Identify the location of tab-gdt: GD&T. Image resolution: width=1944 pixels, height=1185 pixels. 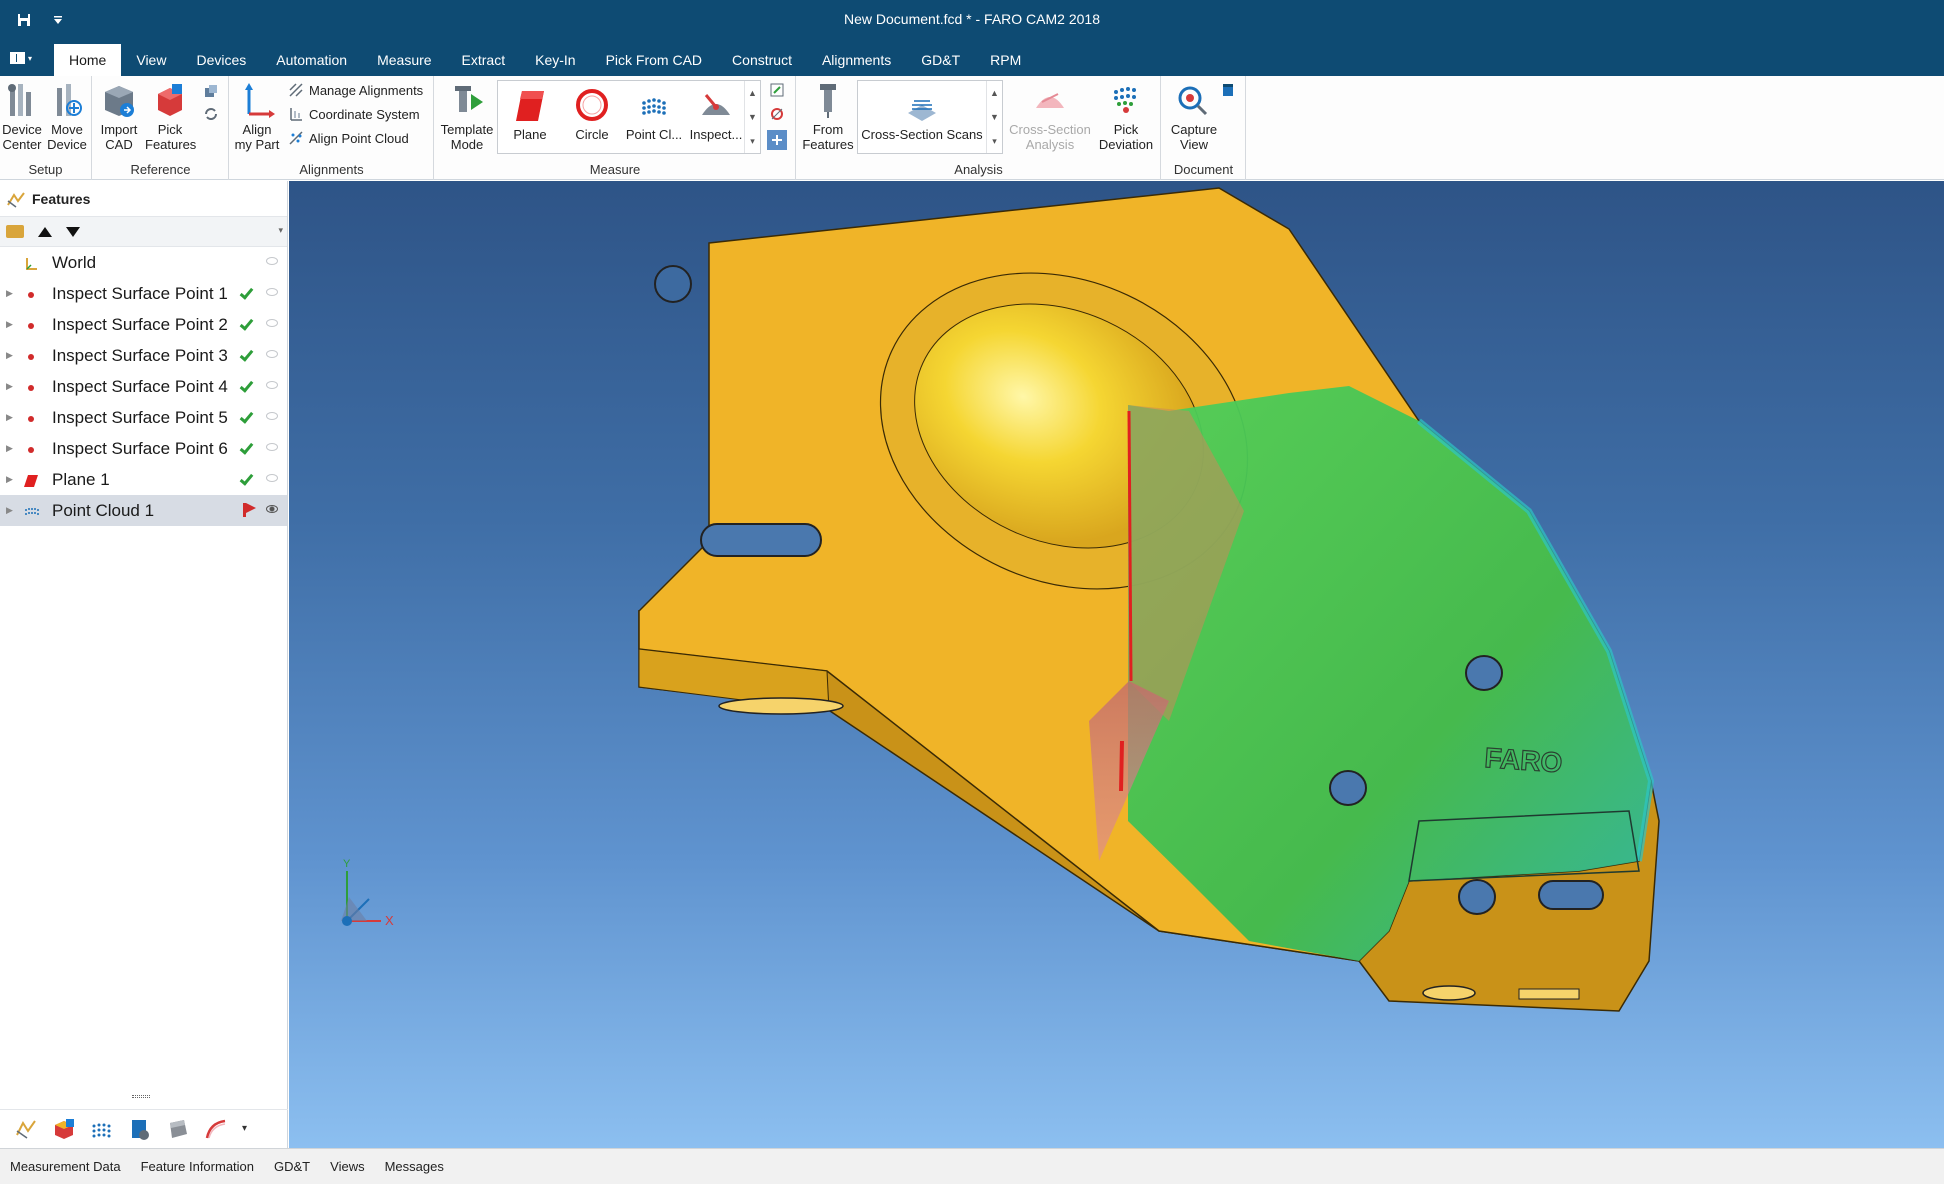
(940, 60).